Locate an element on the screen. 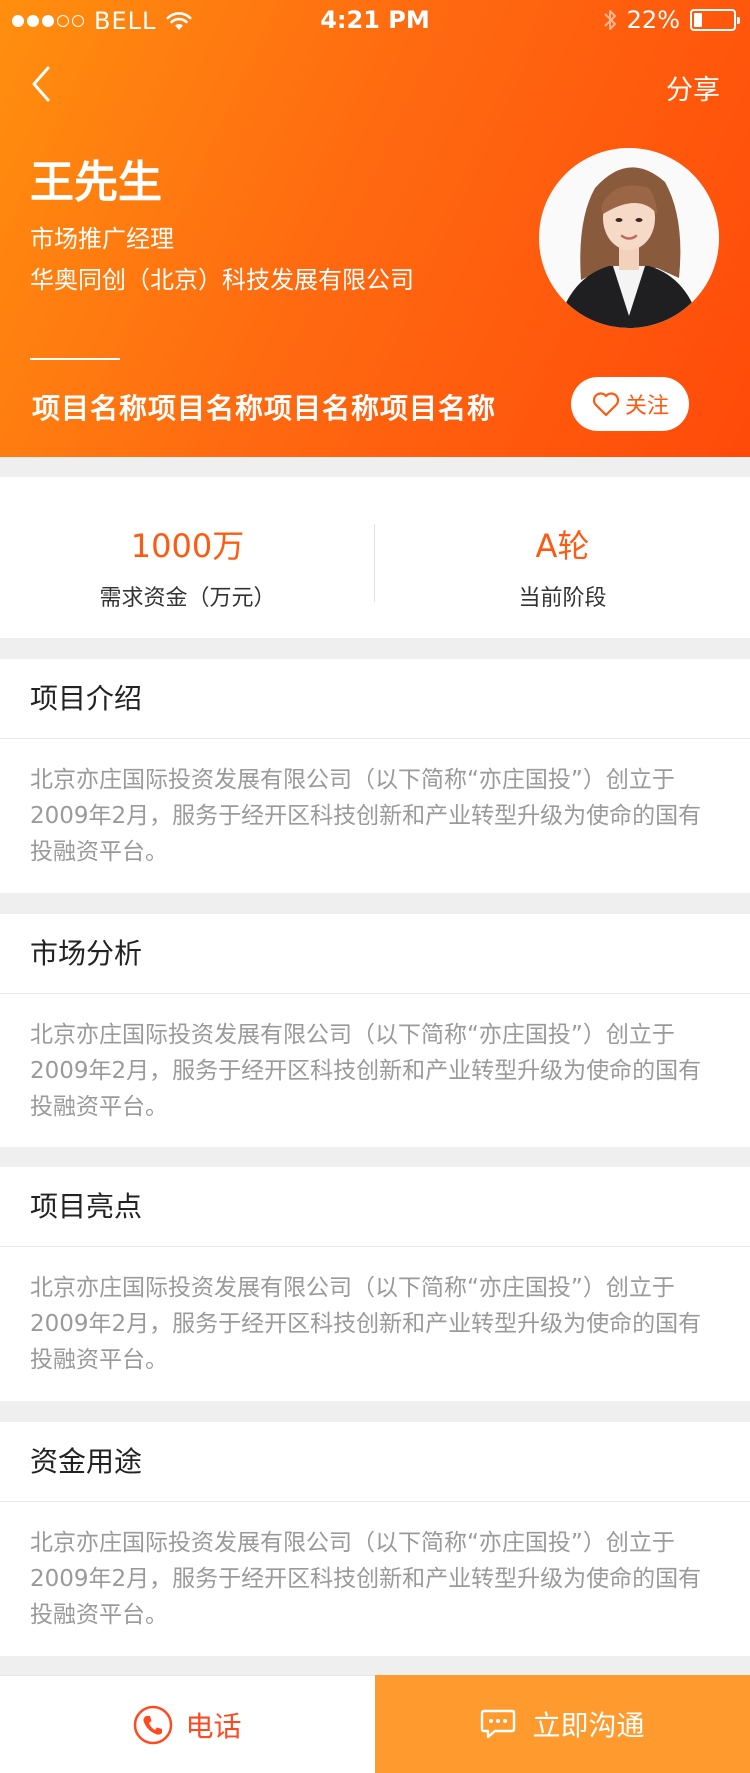 The width and height of the screenshot is (750, 1773). header-divider is located at coordinates (75, 359).